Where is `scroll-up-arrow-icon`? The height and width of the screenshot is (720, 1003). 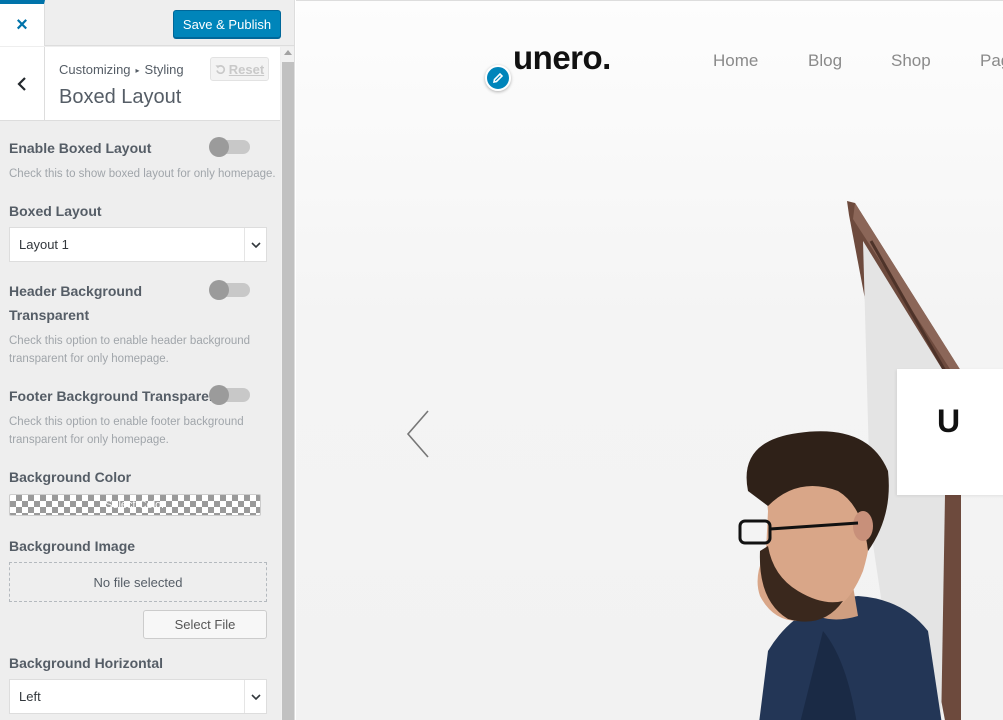 scroll-up-arrow-icon is located at coordinates (288, 52).